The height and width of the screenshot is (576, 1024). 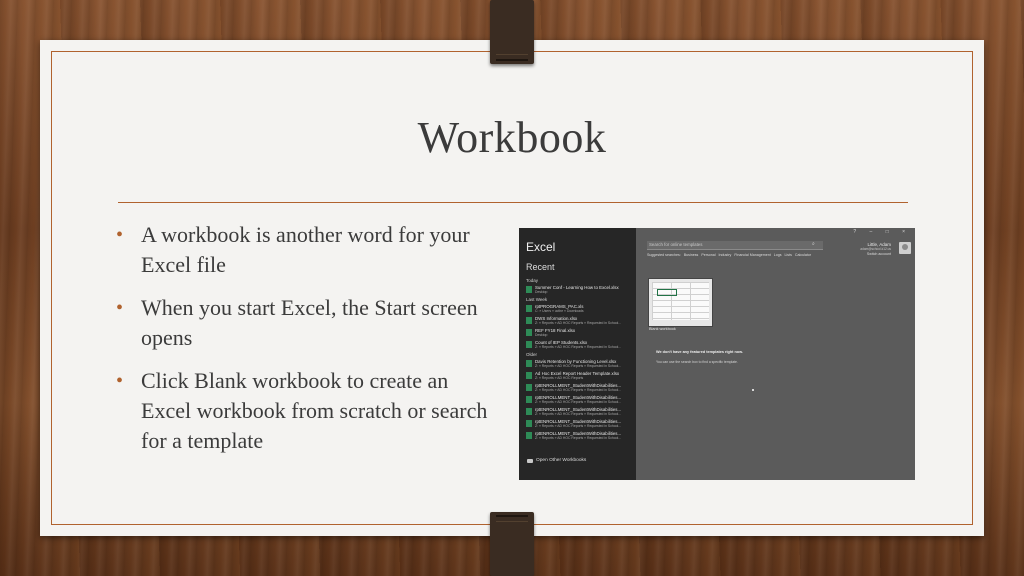 I want to click on open-other-label: Open Other Workbooks, so click(x=561, y=460).